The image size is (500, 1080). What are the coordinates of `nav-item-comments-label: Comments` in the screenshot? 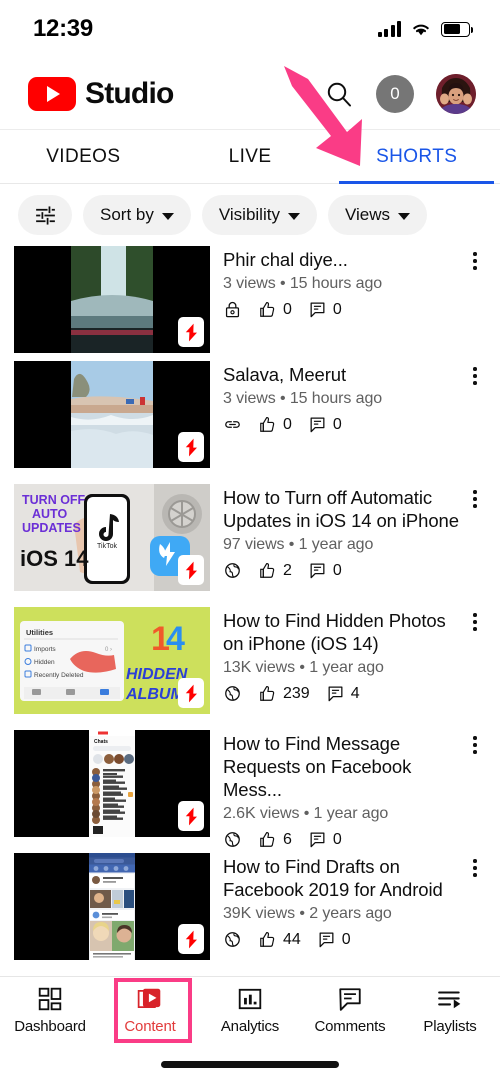 It's located at (350, 1026).